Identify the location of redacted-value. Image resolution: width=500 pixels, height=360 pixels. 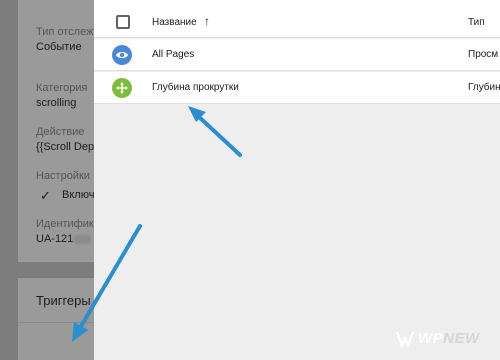
(82, 239).